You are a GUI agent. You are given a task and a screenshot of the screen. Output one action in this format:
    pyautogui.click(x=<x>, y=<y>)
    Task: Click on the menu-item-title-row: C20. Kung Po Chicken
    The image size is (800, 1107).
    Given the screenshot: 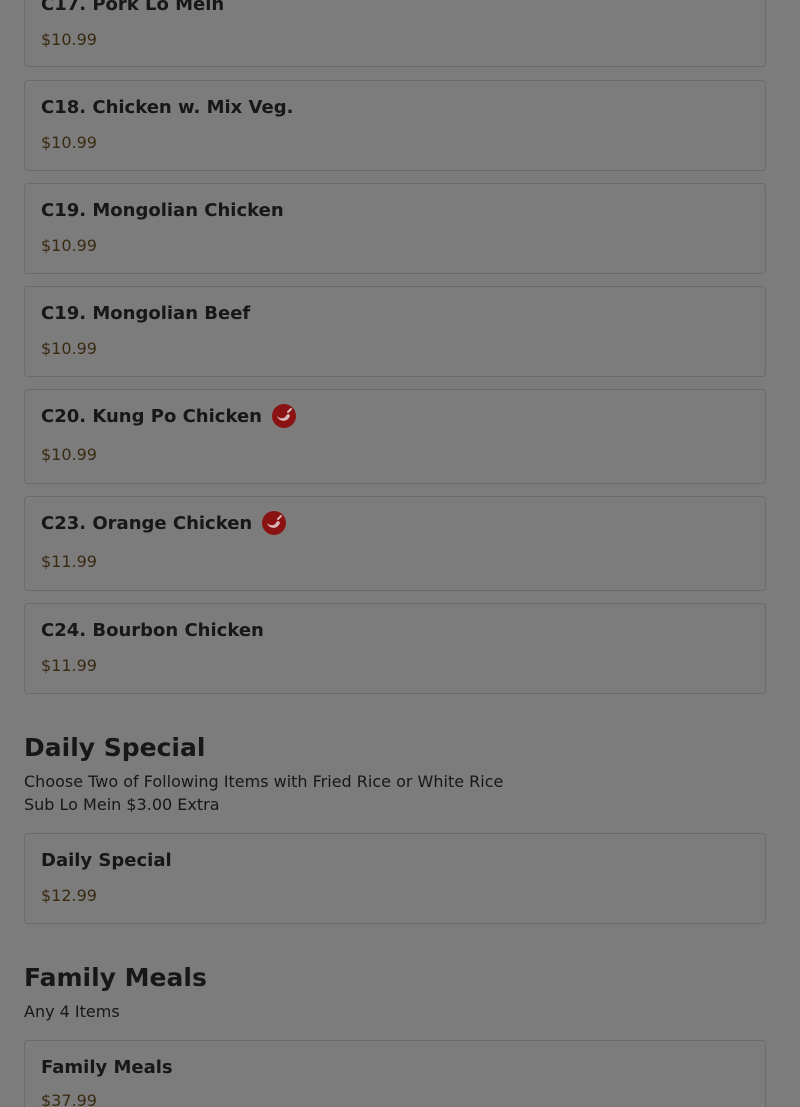 What is the action you would take?
    pyautogui.click(x=168, y=416)
    